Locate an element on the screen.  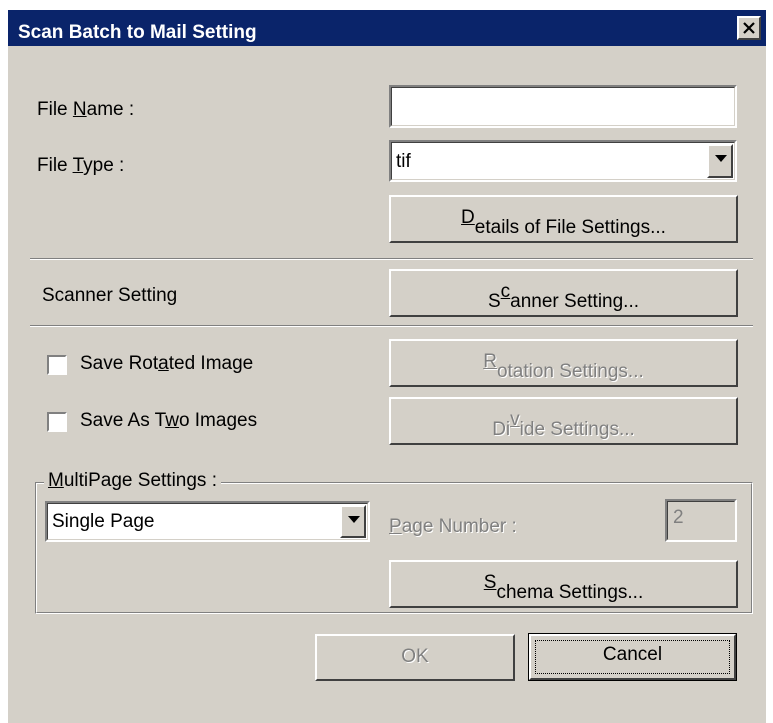
file-type-value: tif is located at coordinates (403, 161).